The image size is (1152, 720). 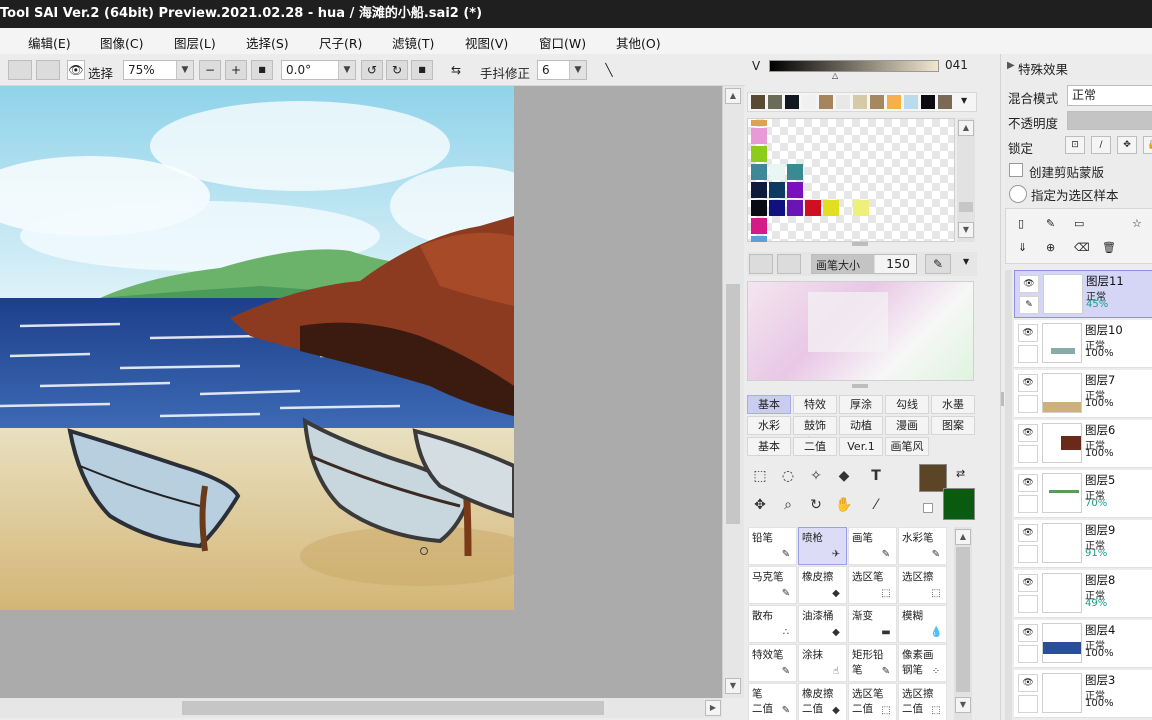 I want to click on tab-lineart: 勾线, so click(x=907, y=404).